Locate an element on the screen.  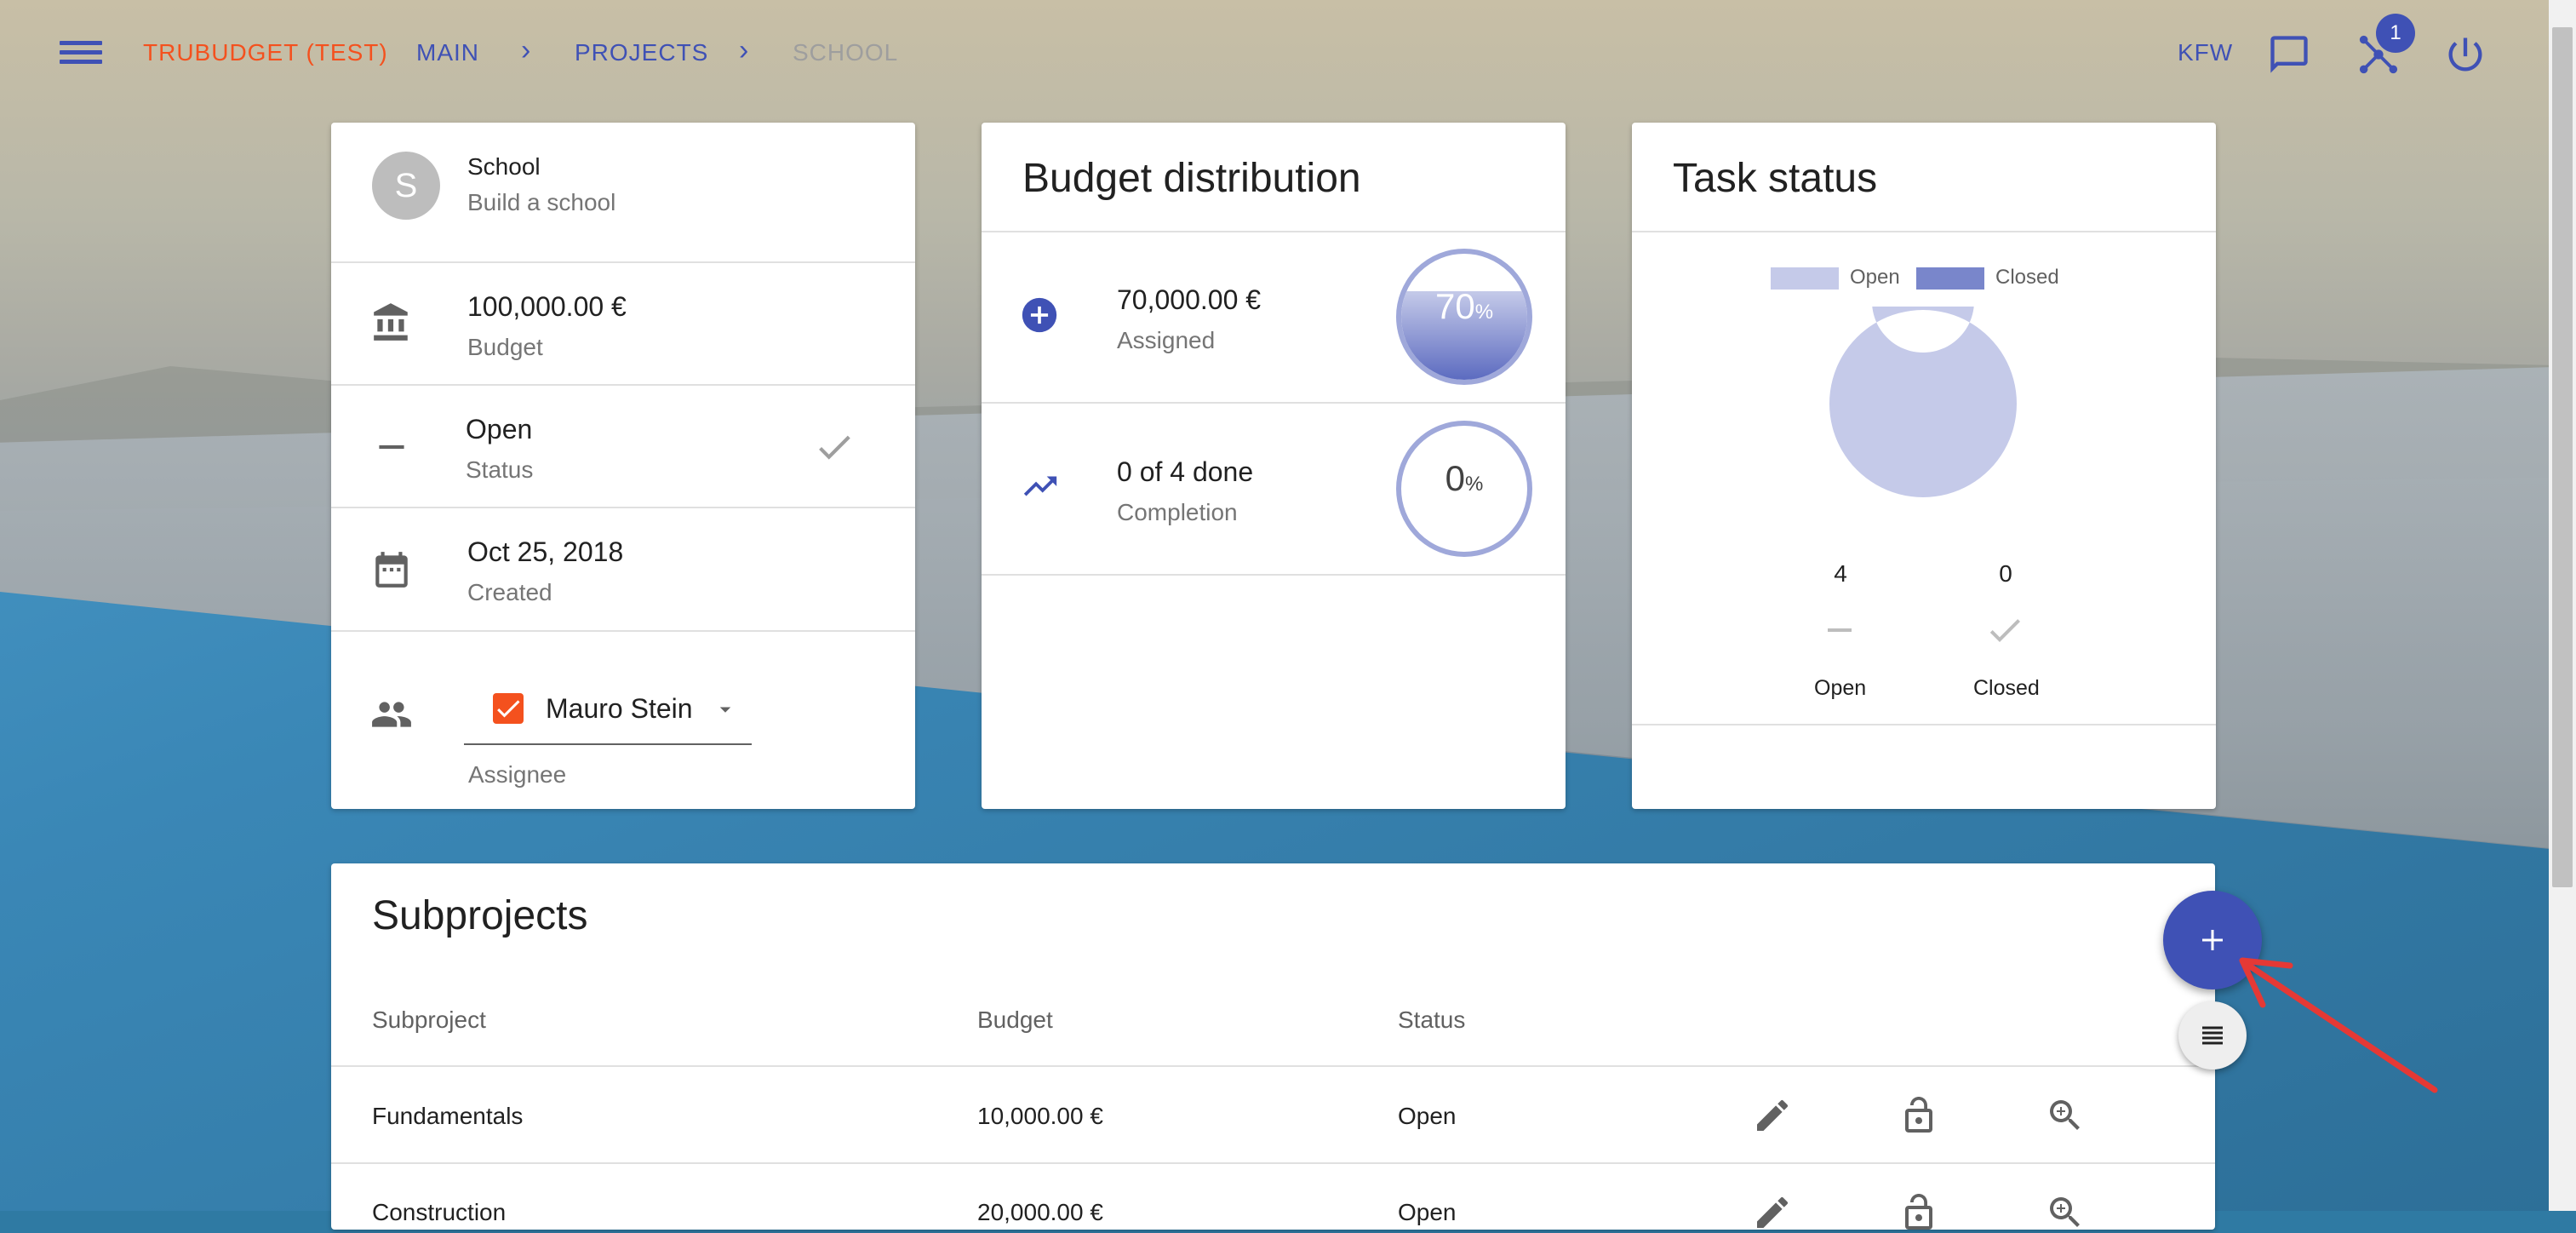
completion-label: Completion is located at coordinates (1177, 512).